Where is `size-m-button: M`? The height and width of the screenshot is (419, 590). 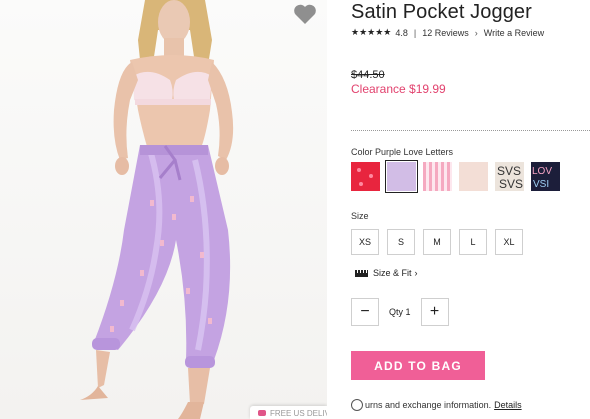
size-m-button: M is located at coordinates (437, 242).